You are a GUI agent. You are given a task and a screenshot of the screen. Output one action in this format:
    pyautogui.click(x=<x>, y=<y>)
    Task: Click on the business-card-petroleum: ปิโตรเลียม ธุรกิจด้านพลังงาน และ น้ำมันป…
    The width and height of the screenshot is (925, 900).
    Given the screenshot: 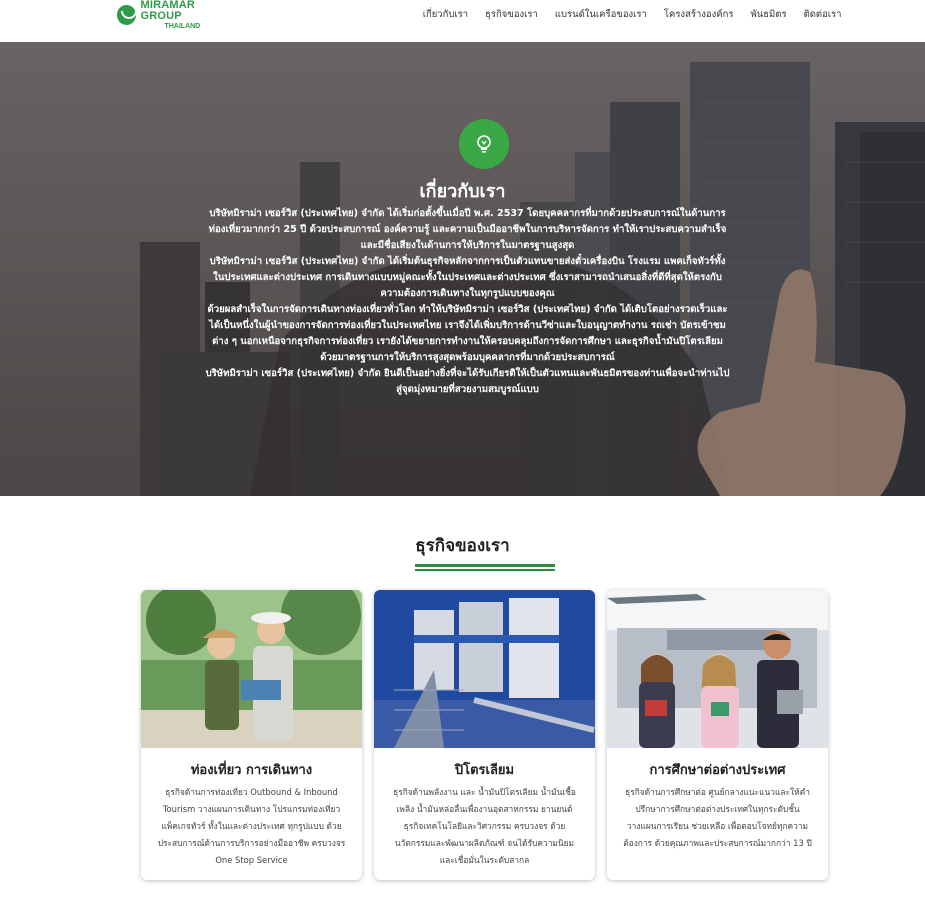 What is the action you would take?
    pyautogui.click(x=484, y=735)
    